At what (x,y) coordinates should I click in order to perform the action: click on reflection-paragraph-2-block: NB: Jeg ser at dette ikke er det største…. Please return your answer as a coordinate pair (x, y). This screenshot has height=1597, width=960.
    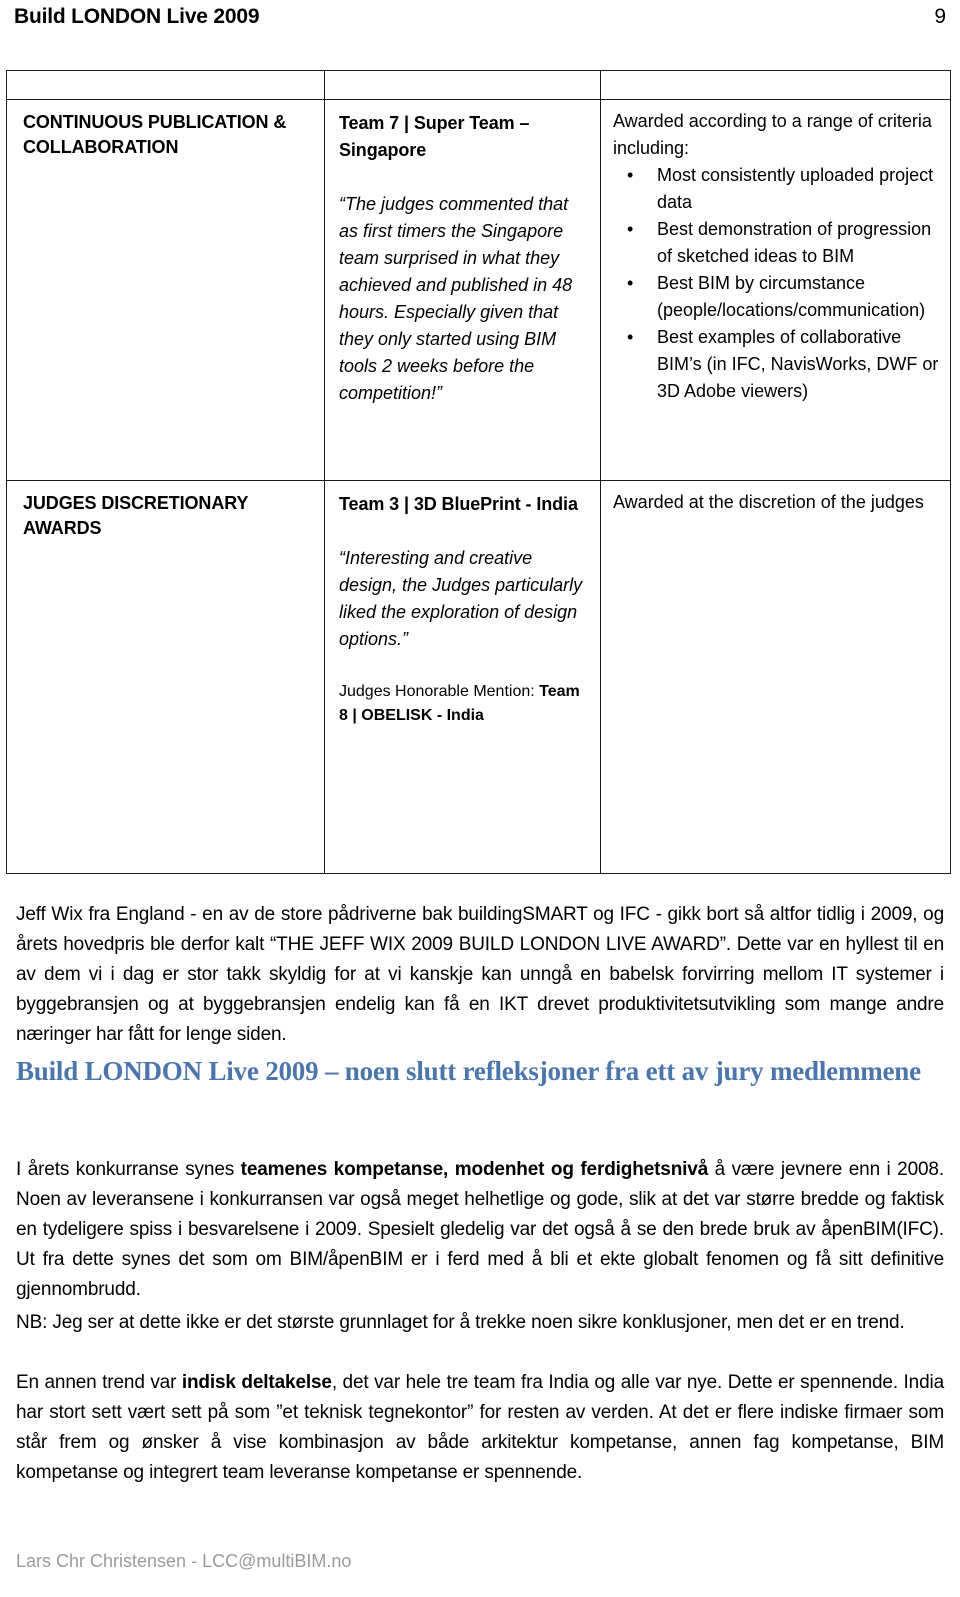
    Looking at the image, I should click on (480, 1323).